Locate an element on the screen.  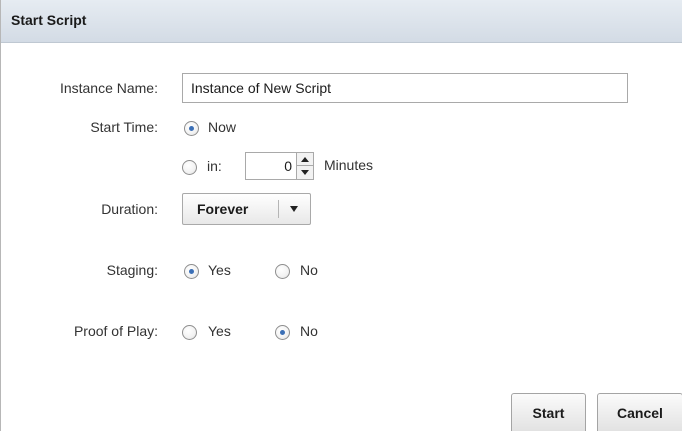
duration-label: Duration: is located at coordinates (129, 209).